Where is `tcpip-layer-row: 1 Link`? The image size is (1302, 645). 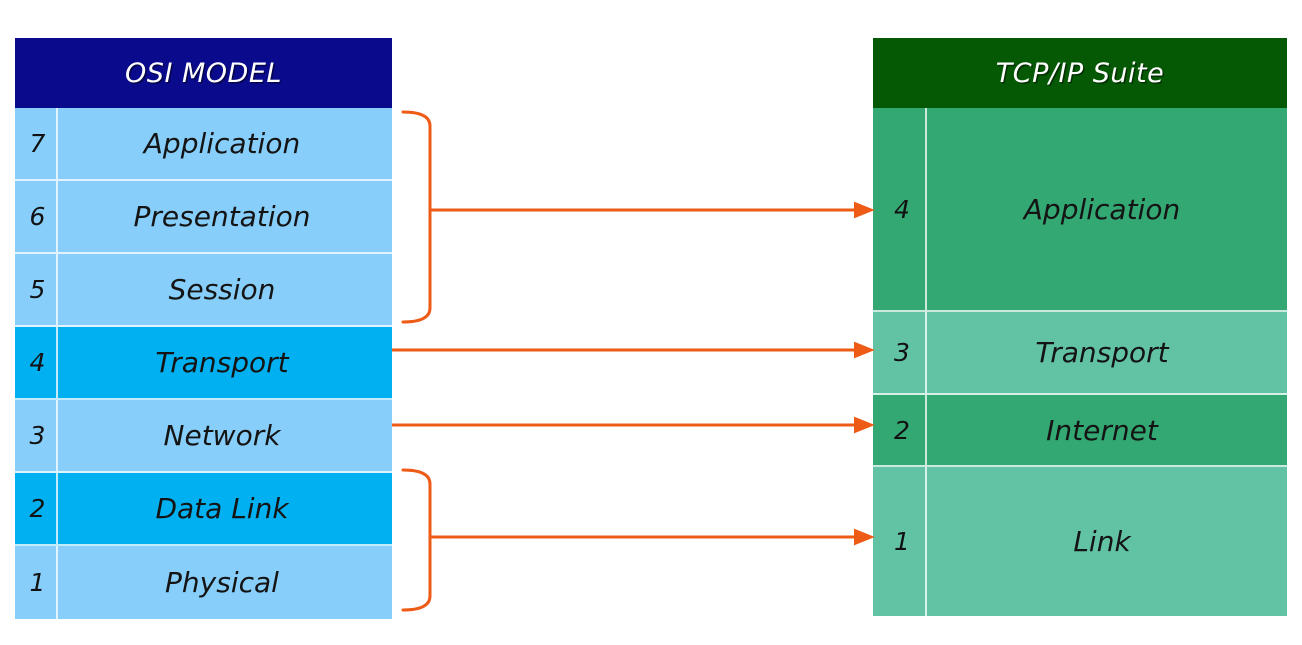 tcpip-layer-row: 1 Link is located at coordinates (1080, 541).